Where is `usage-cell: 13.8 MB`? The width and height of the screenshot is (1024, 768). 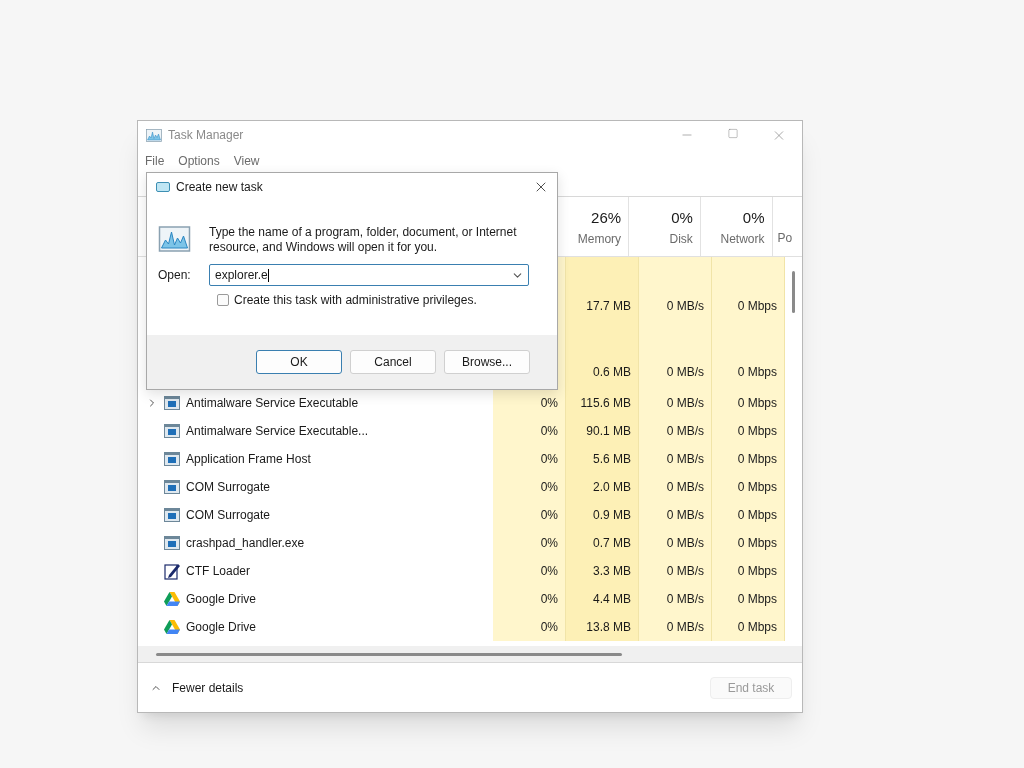
usage-cell: 13.8 MB is located at coordinates (602, 627).